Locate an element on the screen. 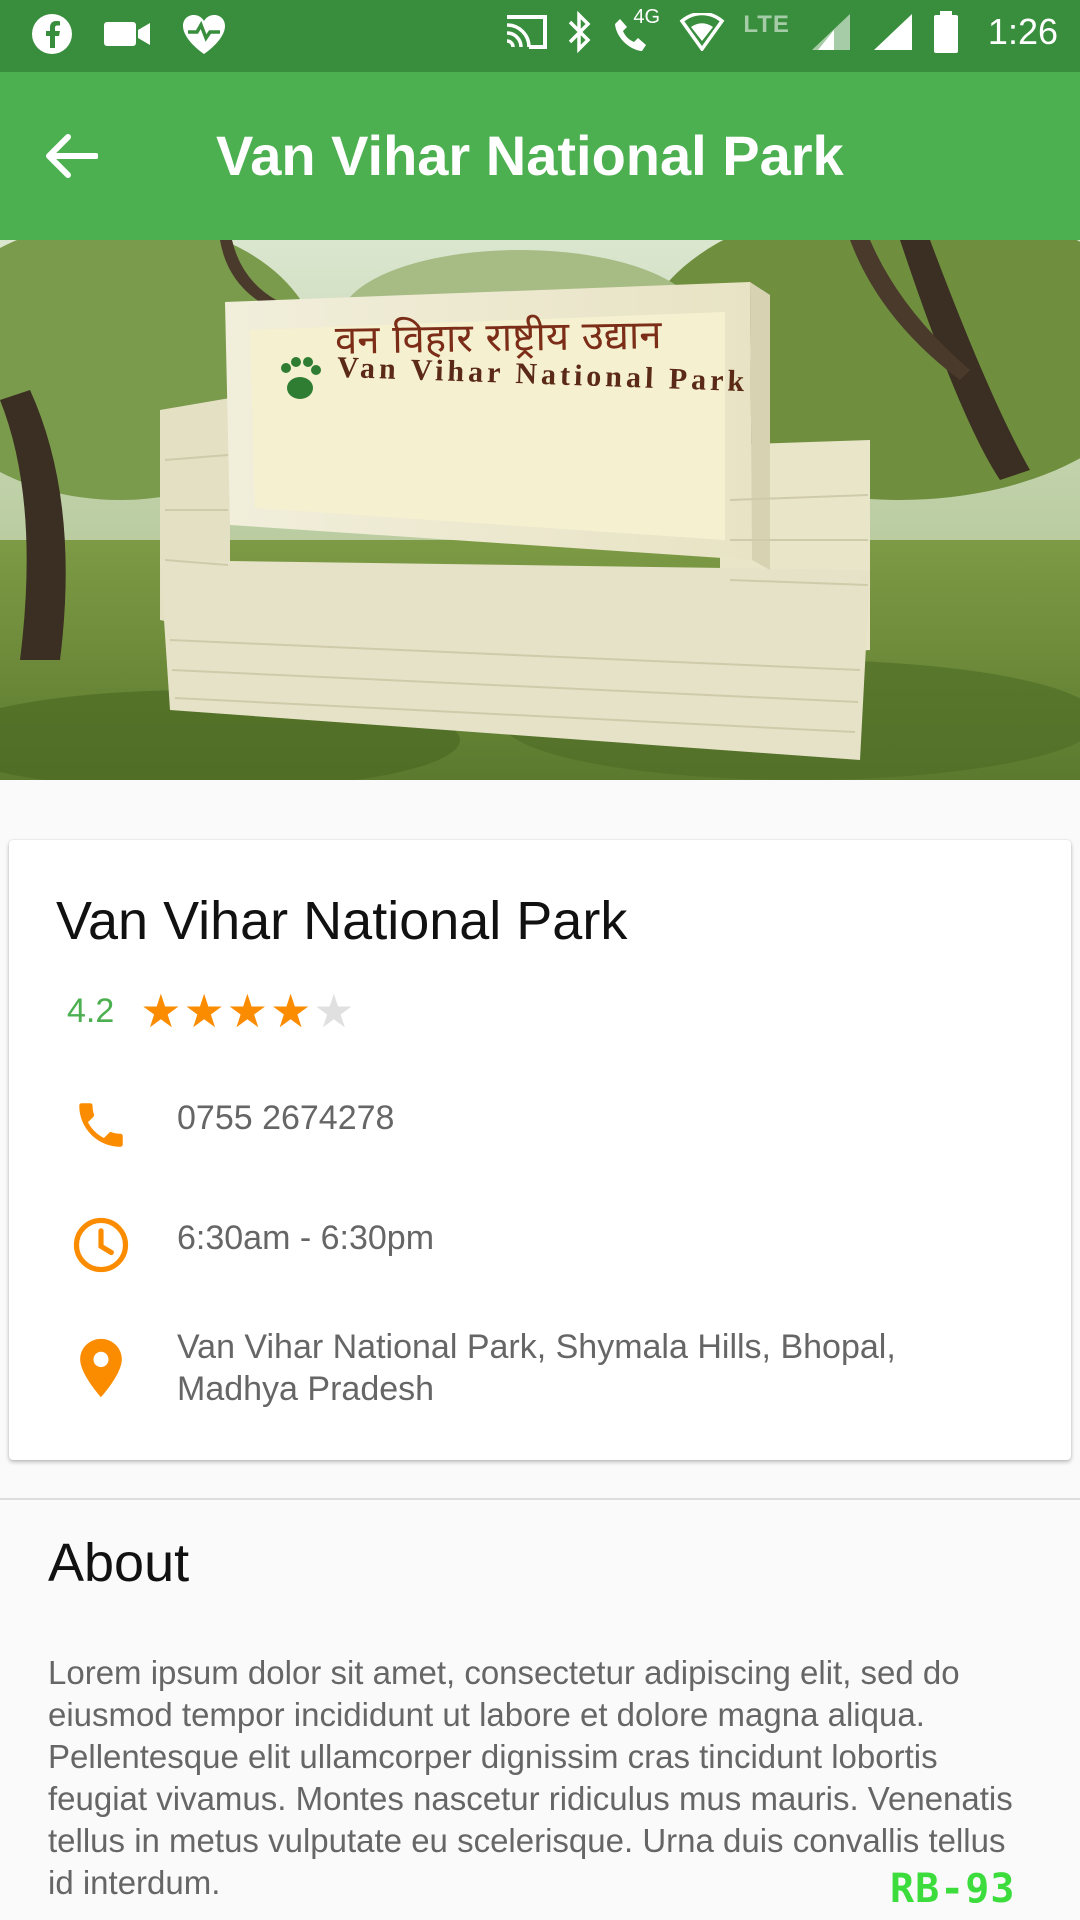 The width and height of the screenshot is (1080, 1920). phone-icon is located at coordinates (101, 1125).